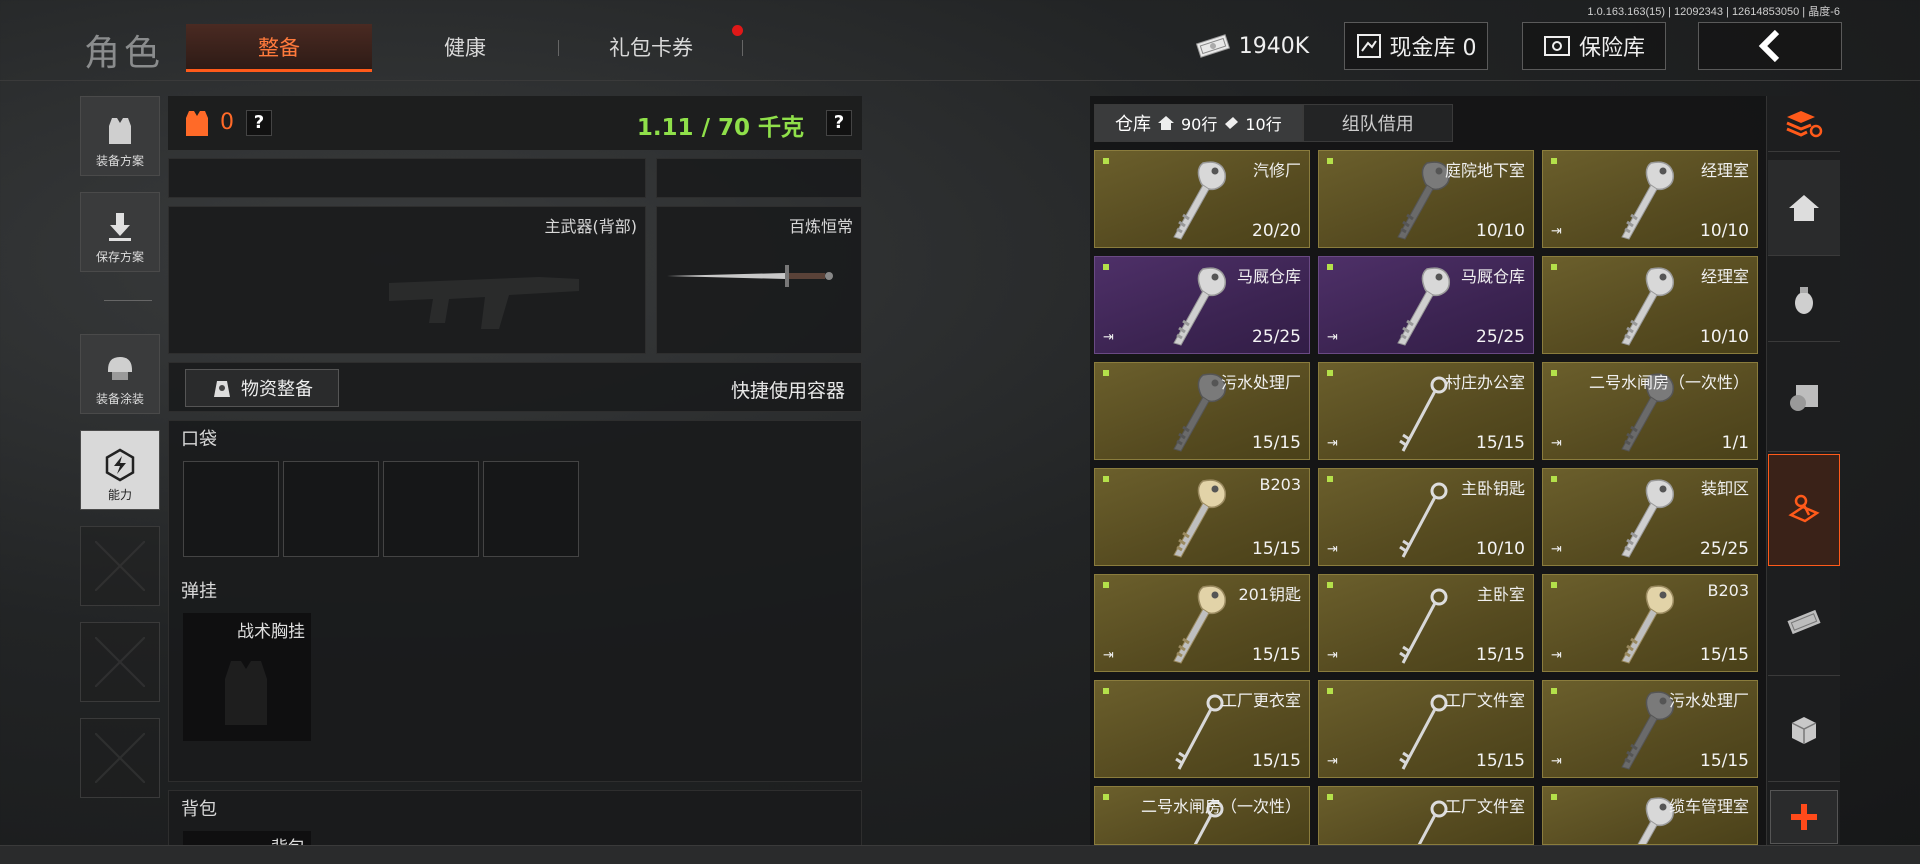 Image resolution: width=1920 pixels, height=864 pixels. I want to click on key-item-card: 庭院地下室 10/10, so click(1426, 199).